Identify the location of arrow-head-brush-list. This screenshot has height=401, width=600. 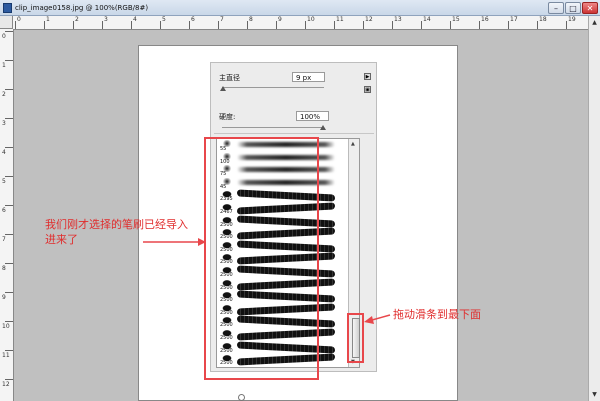
(202, 242).